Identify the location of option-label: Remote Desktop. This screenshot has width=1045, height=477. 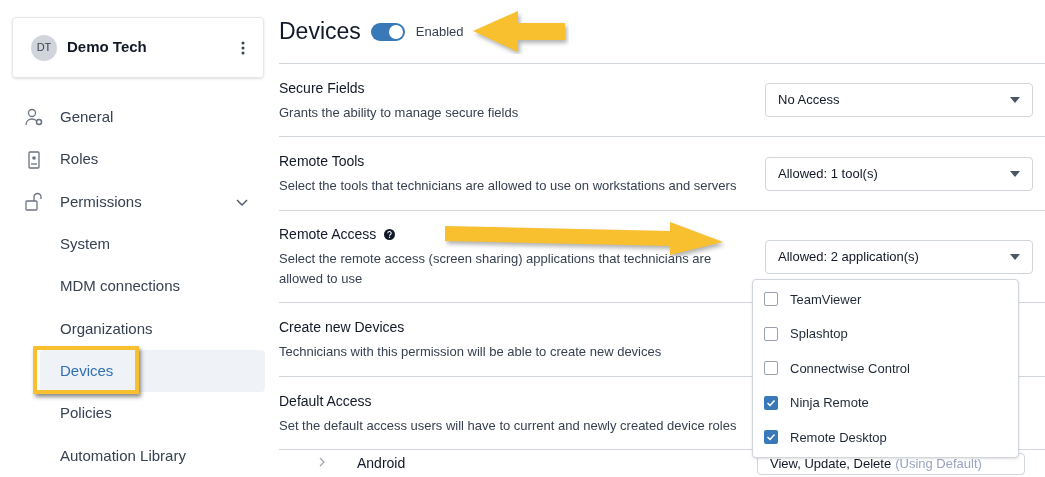
(838, 437).